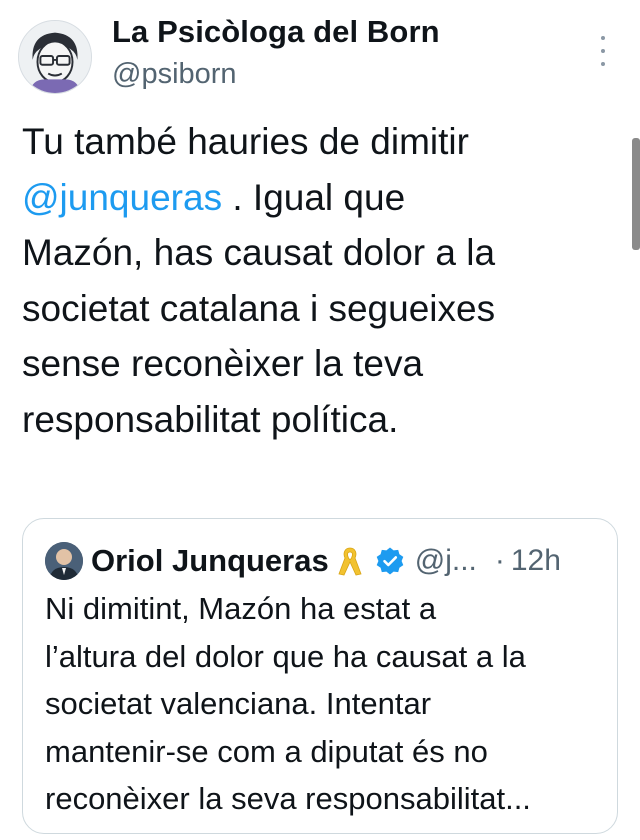 The width and height of the screenshot is (640, 840). Describe the element at coordinates (241, 608) in the screenshot. I see `quoted-tweet-line: Ni dimitint, Mazón ha estat a` at that location.